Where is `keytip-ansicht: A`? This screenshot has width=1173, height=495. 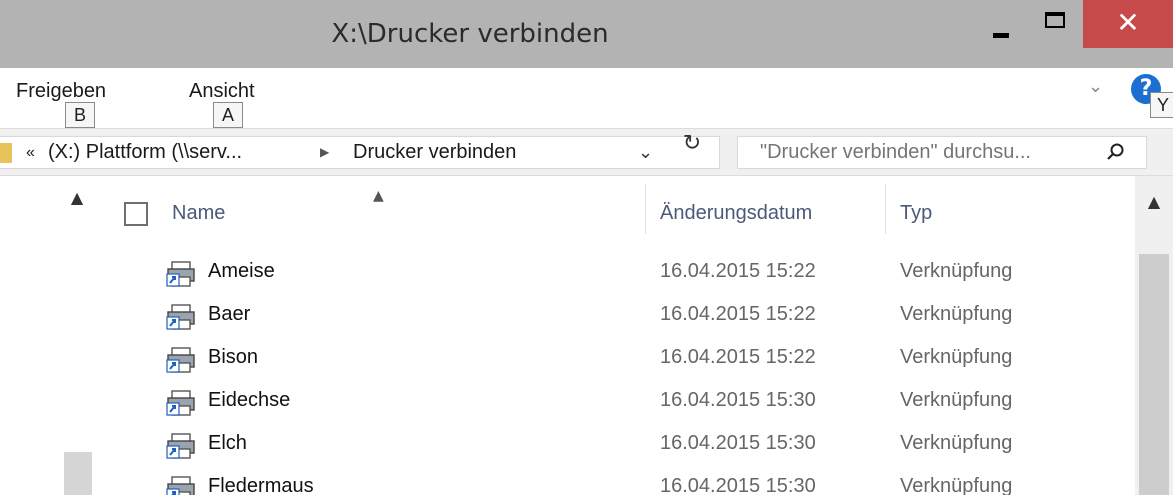
keytip-ansicht: A is located at coordinates (228, 115).